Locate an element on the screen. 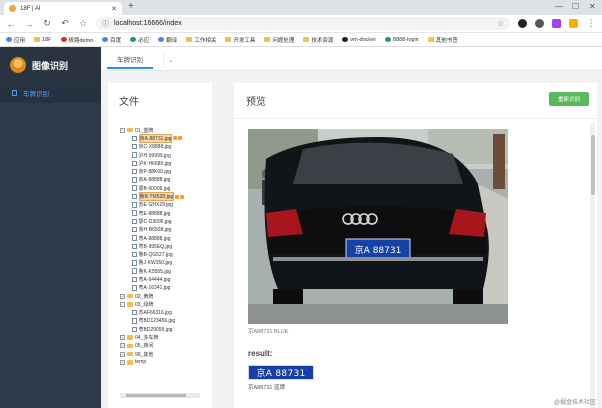  close-window-icon: ✕ is located at coordinates (592, 6).